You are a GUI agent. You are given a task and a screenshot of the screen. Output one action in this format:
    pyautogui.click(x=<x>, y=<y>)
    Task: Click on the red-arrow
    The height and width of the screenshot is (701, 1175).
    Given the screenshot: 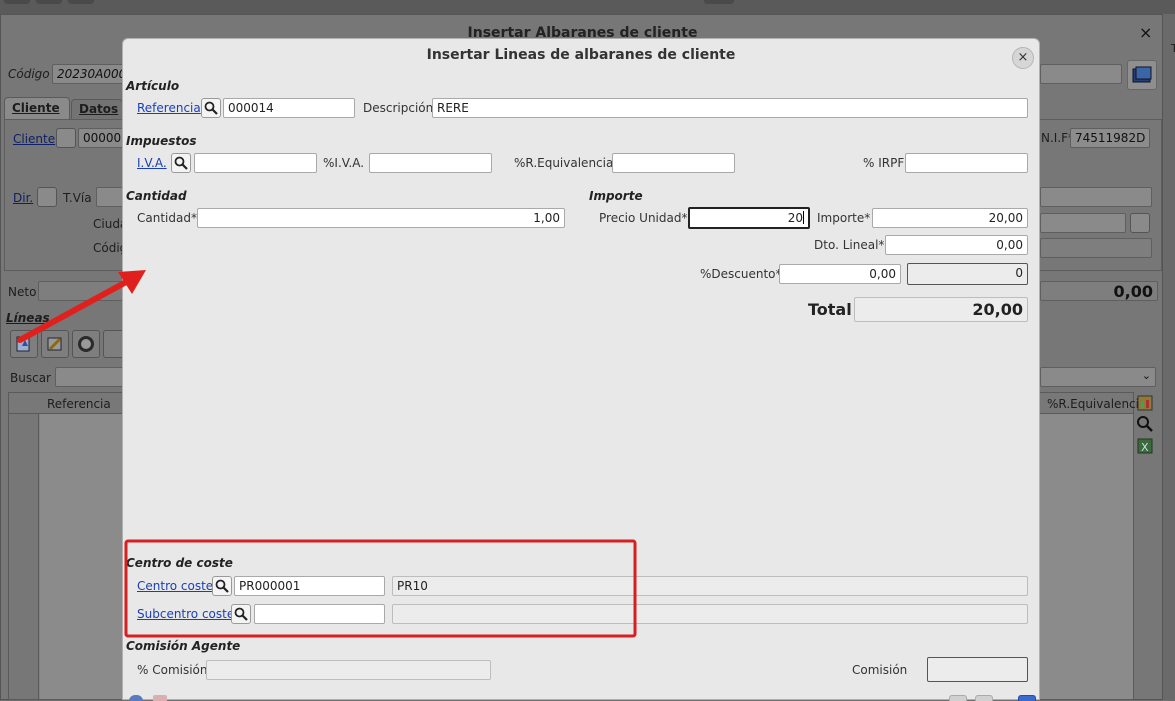 What is the action you would take?
    pyautogui.click(x=74, y=310)
    